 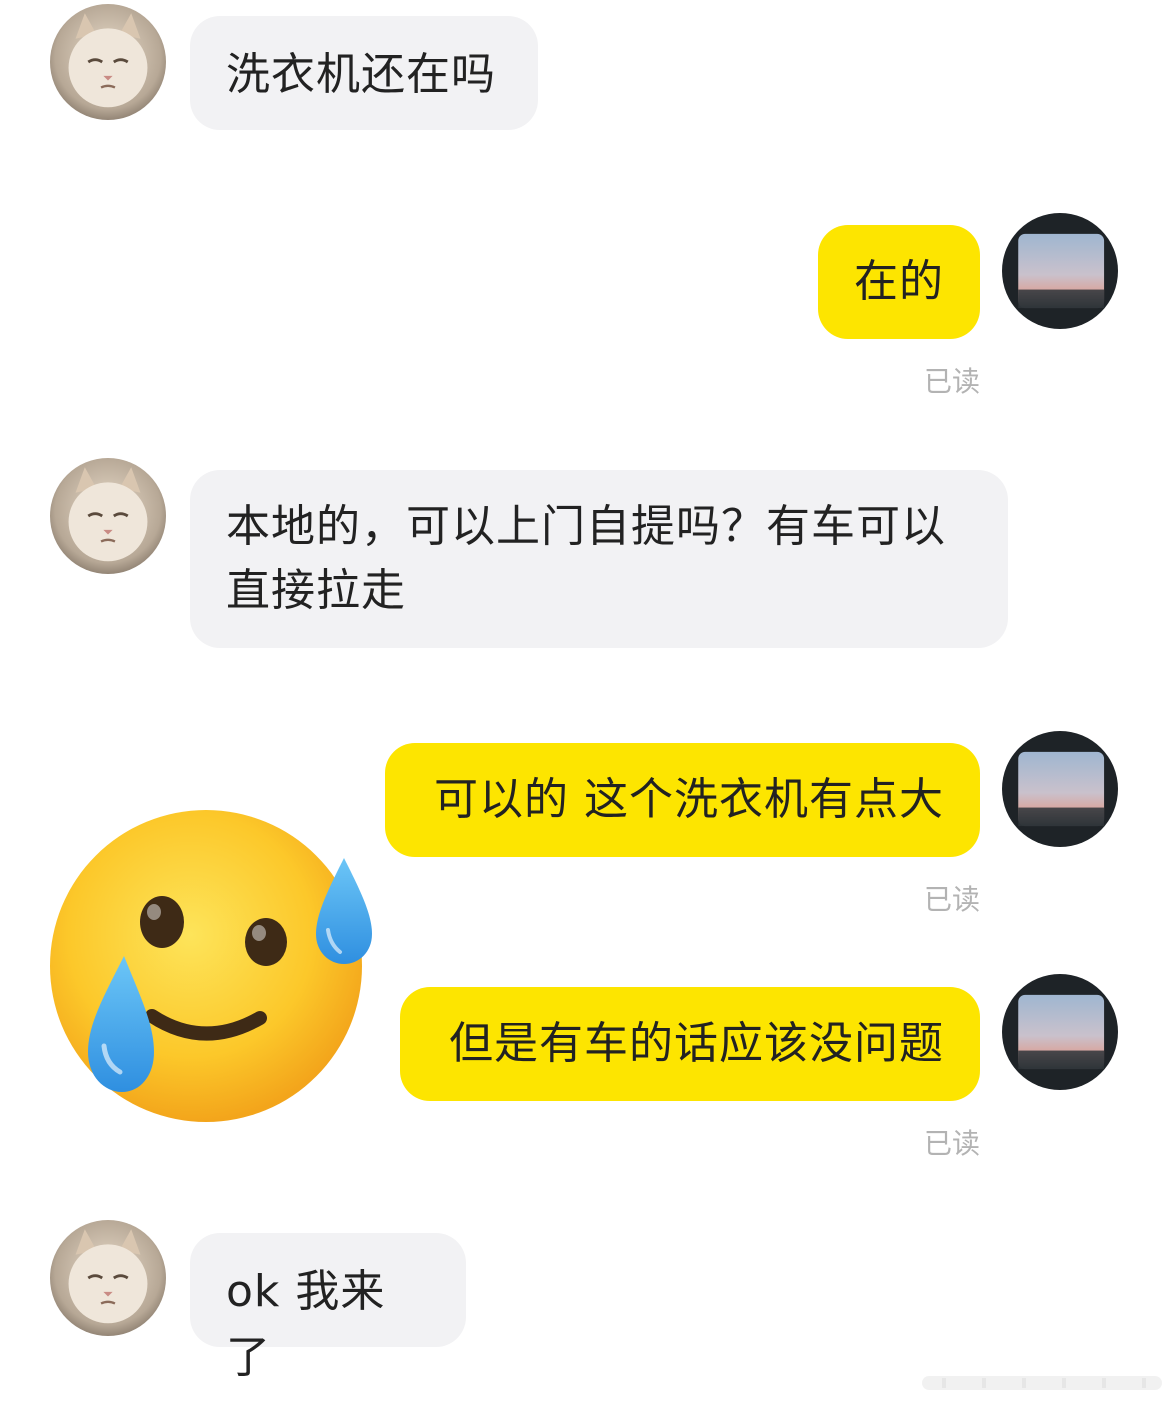 I want to click on outgoing-message: 可以的 这个洗衣机有点大, so click(x=682, y=800).